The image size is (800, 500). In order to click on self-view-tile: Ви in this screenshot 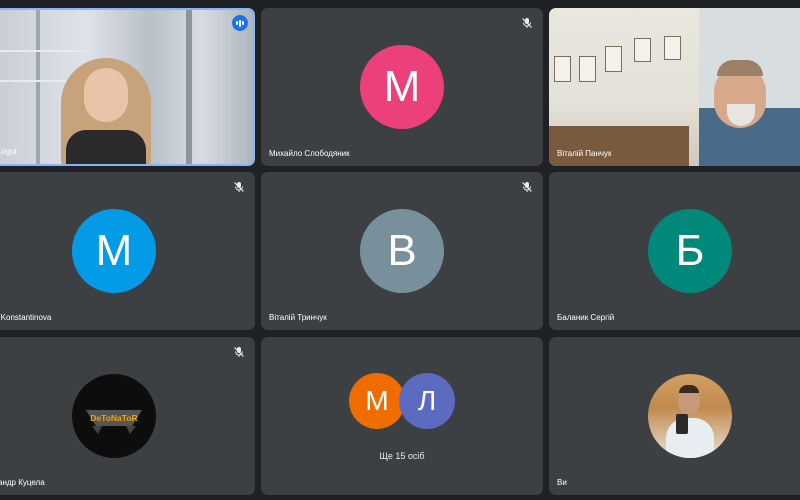, I will do `click(674, 416)`.